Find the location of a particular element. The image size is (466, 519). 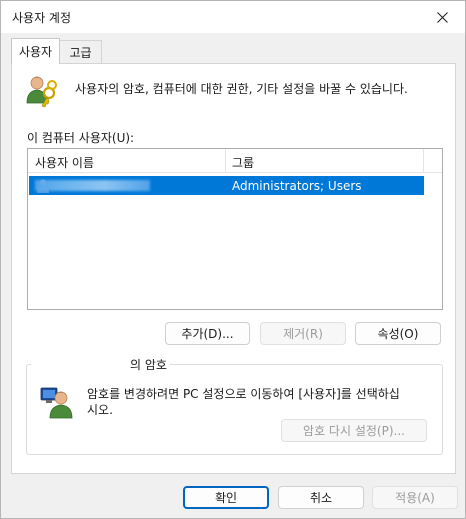

tab-users-label: 사용자 is located at coordinates (35, 52).